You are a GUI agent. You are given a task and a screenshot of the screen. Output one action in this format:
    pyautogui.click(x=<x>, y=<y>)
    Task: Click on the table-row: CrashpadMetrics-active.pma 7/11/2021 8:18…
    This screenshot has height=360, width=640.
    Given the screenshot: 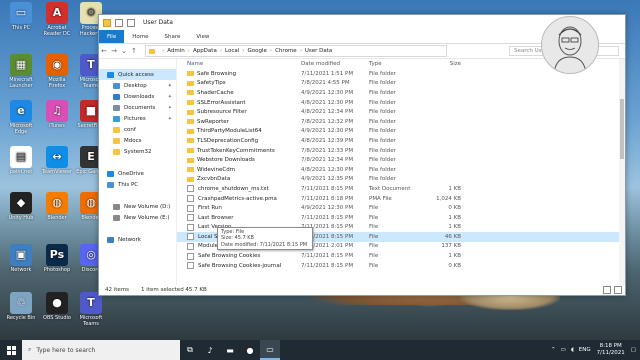 What is the action you would take?
    pyautogui.click(x=401, y=199)
    